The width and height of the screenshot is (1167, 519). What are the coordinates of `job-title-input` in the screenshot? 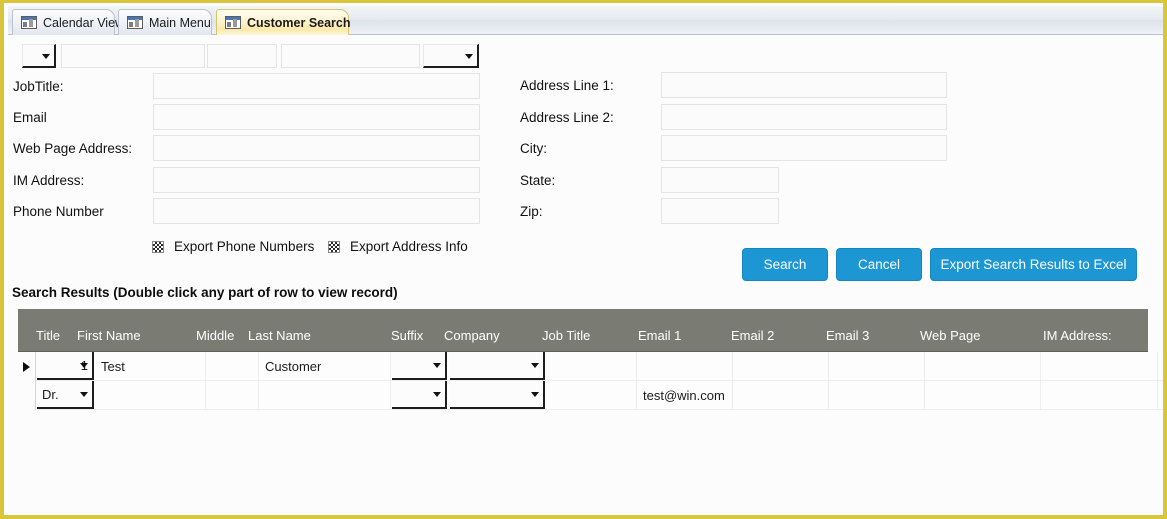 It's located at (316, 86).